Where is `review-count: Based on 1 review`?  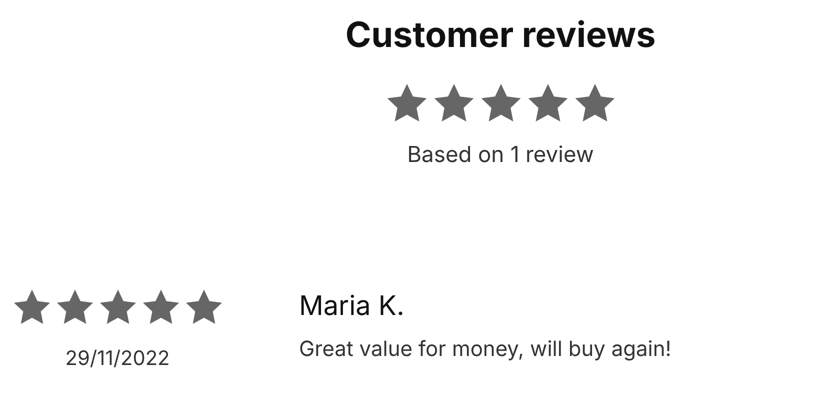 review-count: Based on 1 review is located at coordinates (500, 155).